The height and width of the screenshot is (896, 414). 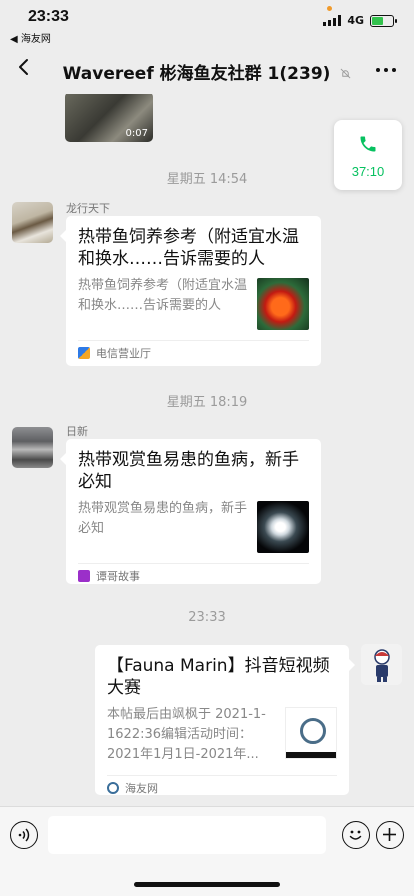 I want to click on link-card-source: 谭哥故事, so click(x=193, y=575).